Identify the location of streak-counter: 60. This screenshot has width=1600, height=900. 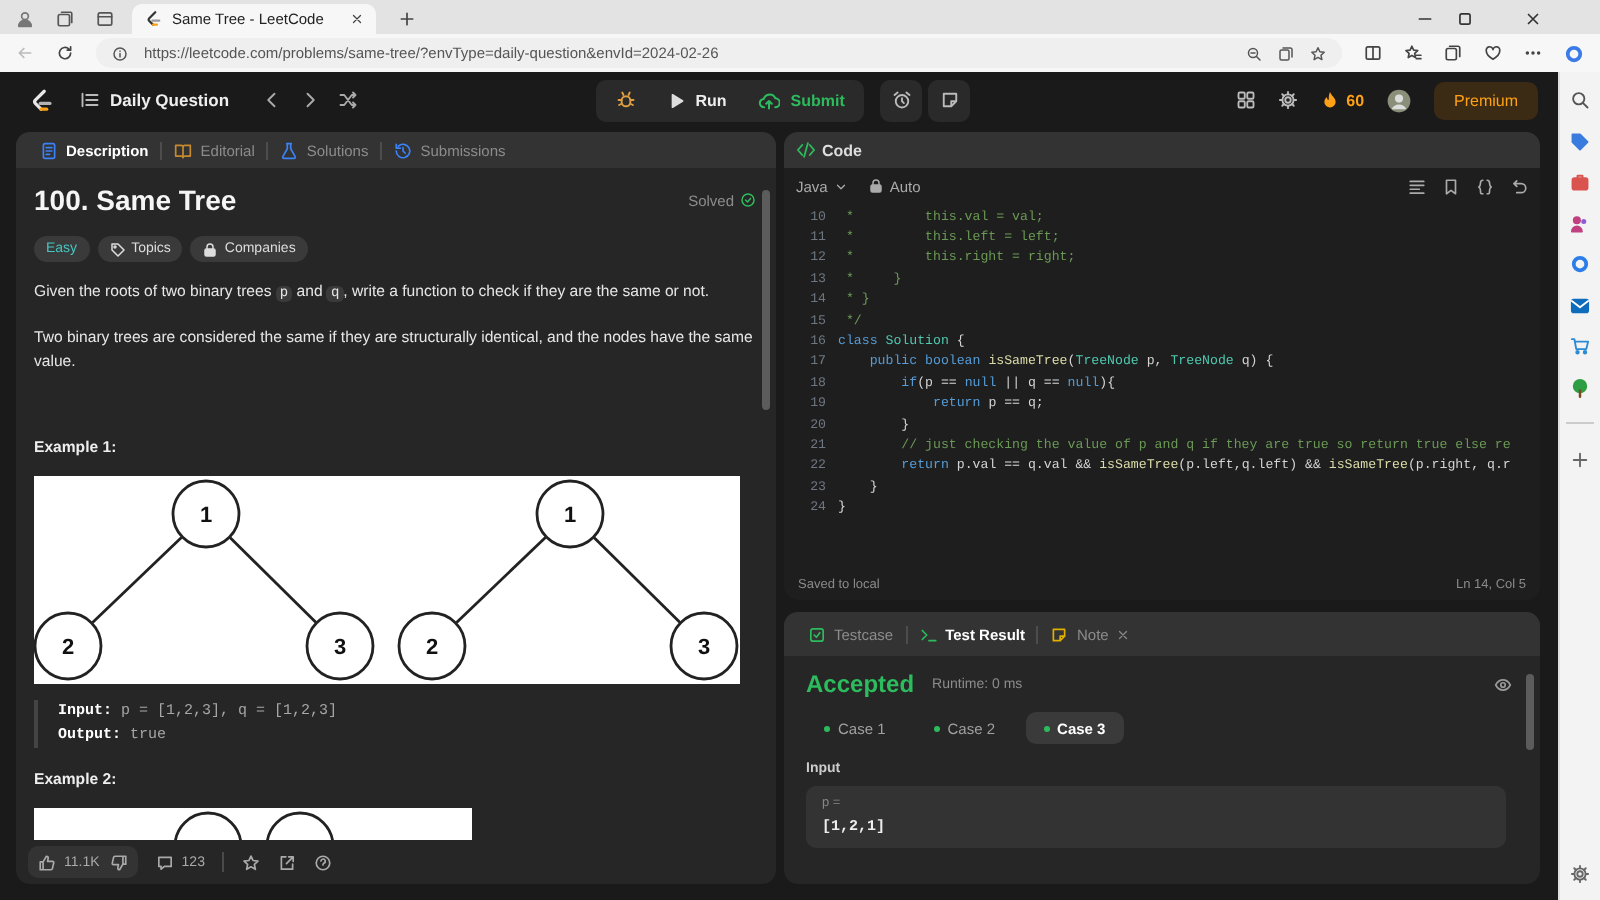
(1342, 100).